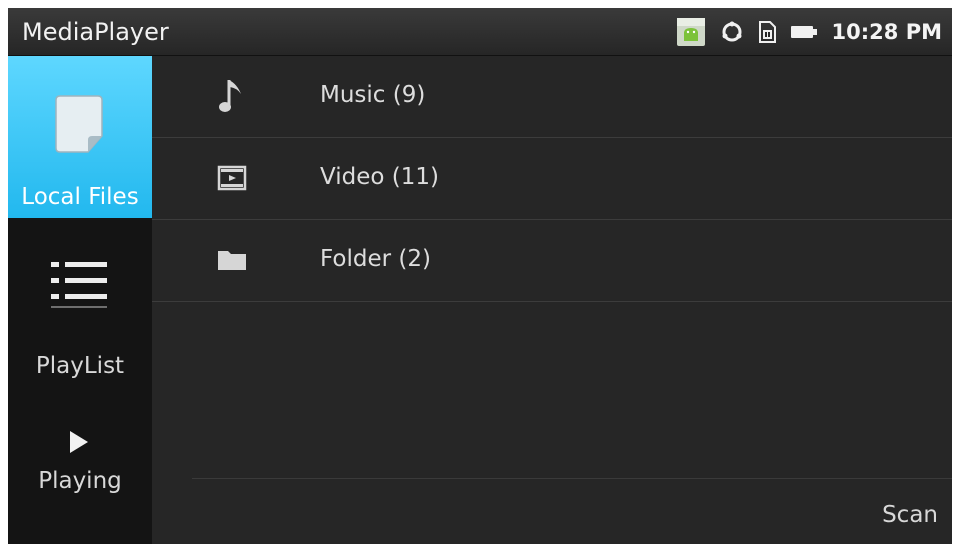  What do you see at coordinates (373, 95) in the screenshot?
I see `list-item-label: Music (9)` at bounding box center [373, 95].